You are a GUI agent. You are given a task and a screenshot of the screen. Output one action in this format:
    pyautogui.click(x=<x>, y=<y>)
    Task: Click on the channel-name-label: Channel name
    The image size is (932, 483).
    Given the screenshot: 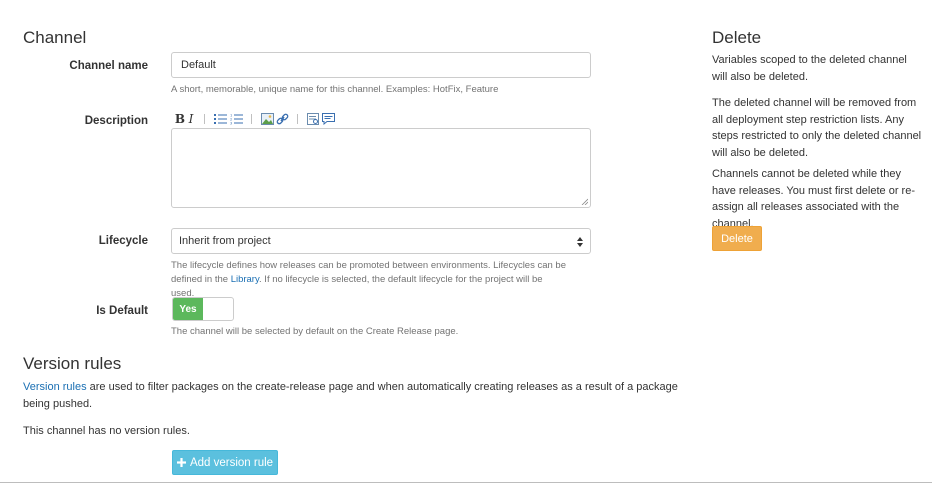 What is the action you would take?
    pyautogui.click(x=108, y=66)
    